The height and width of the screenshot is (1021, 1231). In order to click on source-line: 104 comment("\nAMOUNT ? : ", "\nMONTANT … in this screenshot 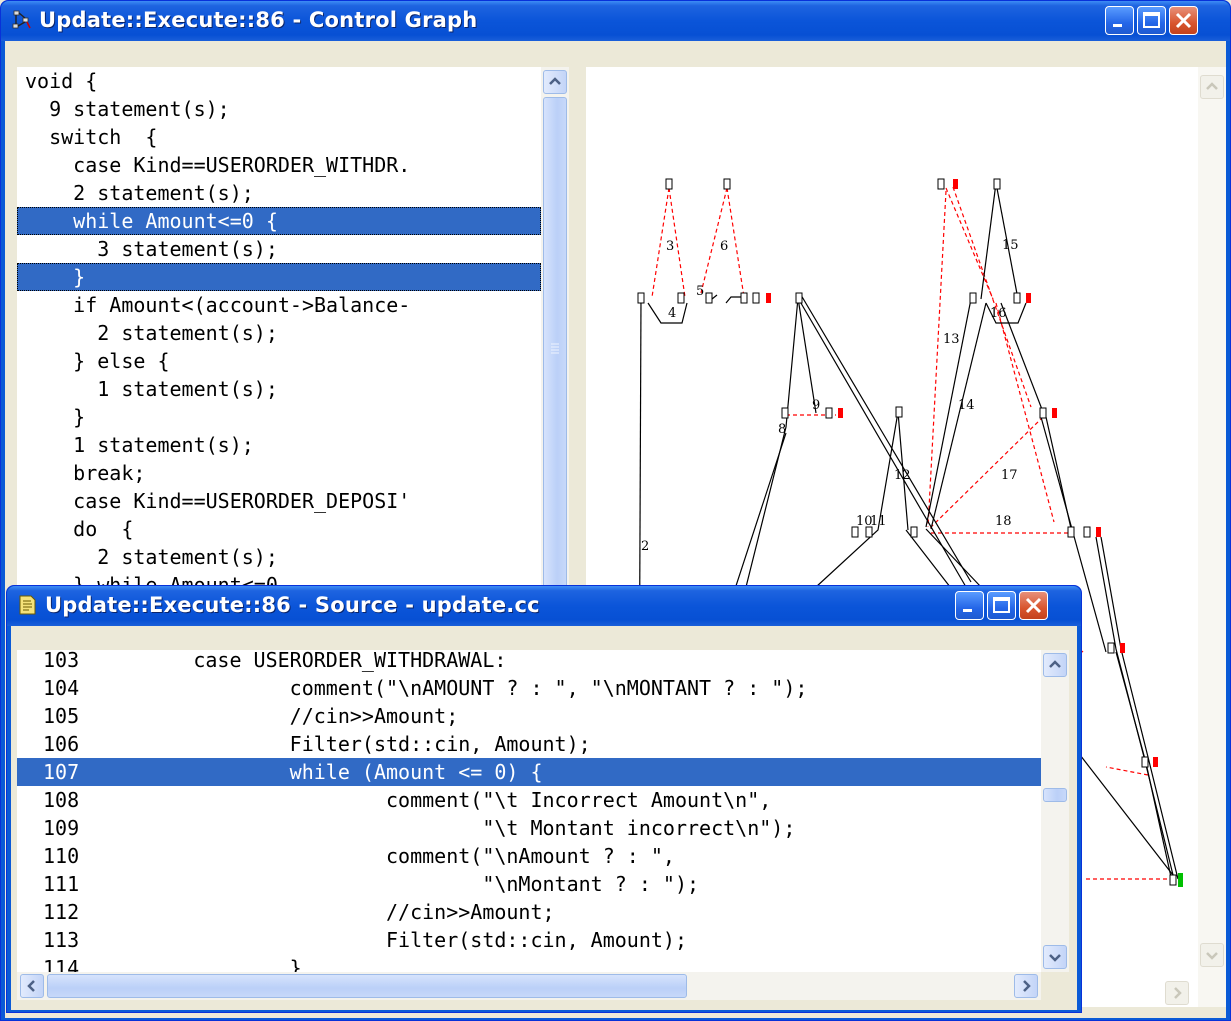, I will do `click(529, 688)`.